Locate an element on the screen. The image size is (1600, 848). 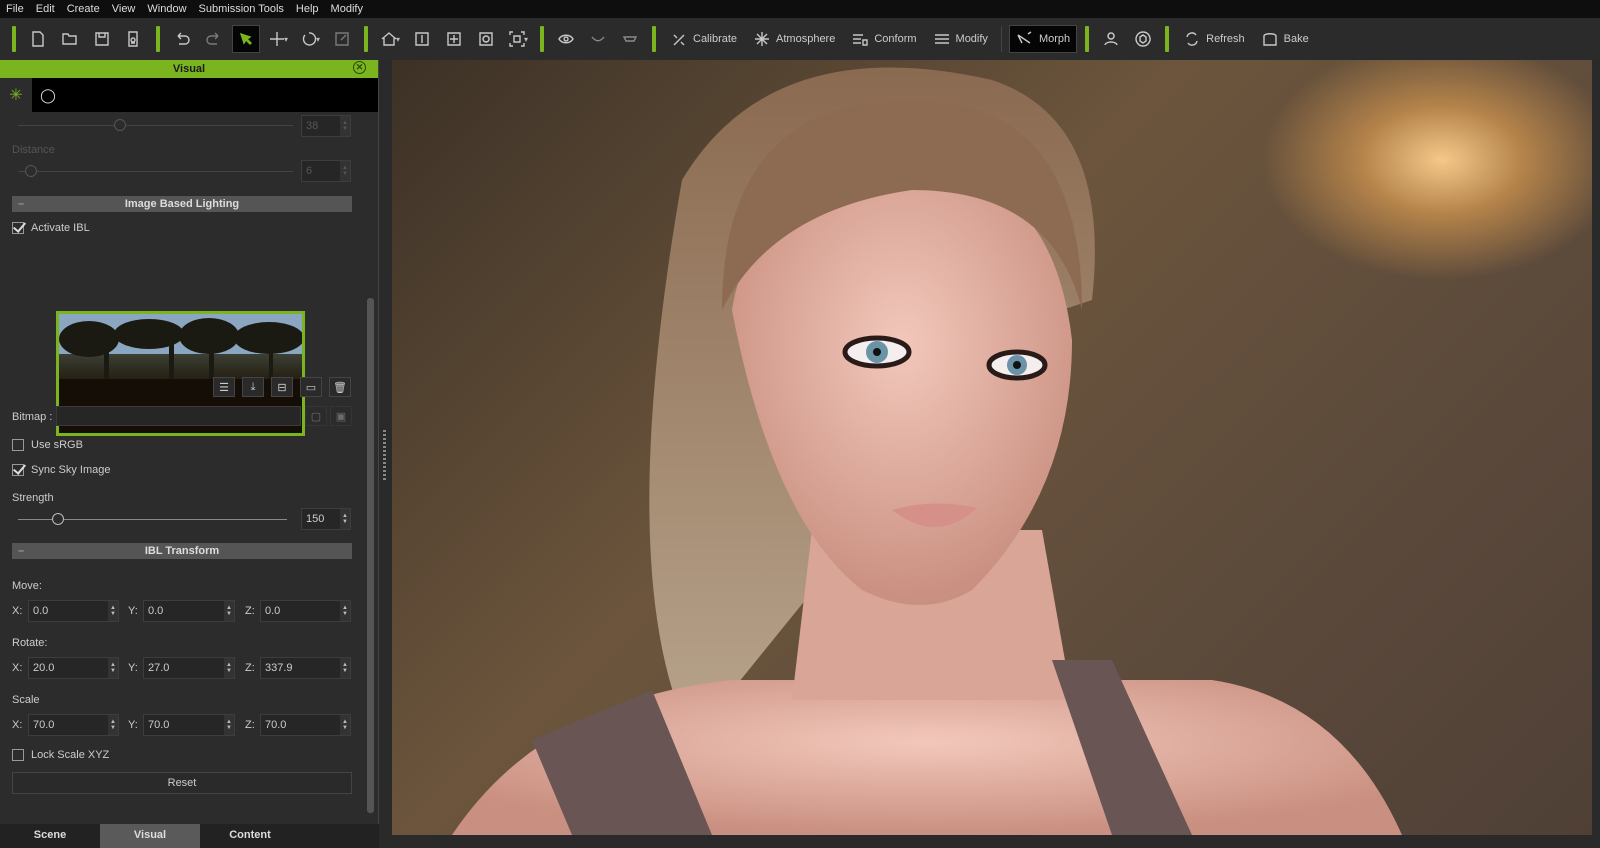
scale-tool-button is located at coordinates (342, 39).